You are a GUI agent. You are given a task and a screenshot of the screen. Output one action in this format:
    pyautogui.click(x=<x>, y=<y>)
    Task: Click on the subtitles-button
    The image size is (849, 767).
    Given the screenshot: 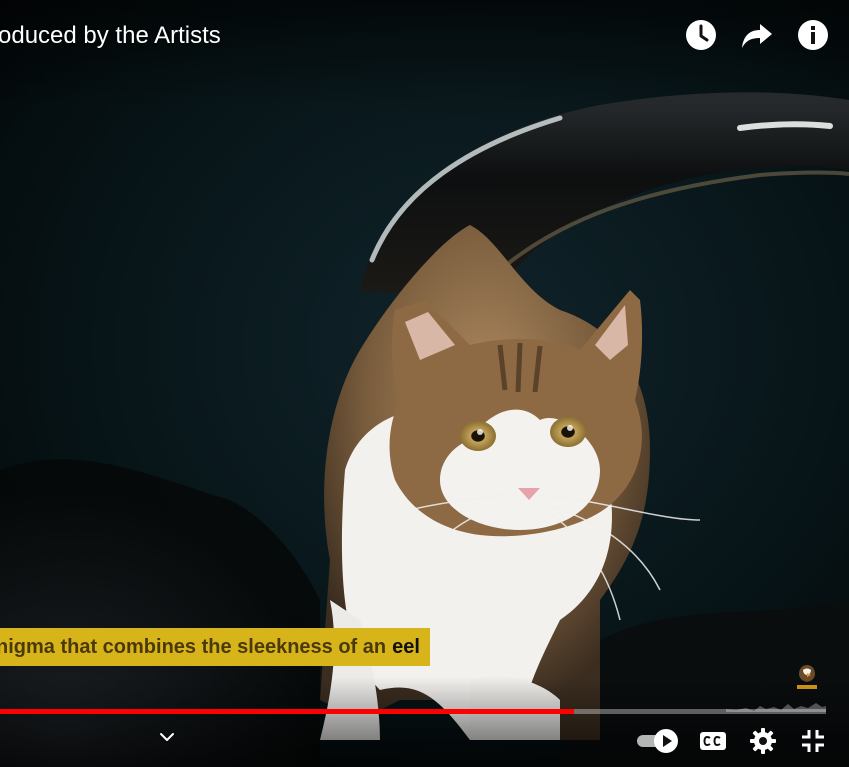 What is the action you would take?
    pyautogui.click(x=713, y=741)
    